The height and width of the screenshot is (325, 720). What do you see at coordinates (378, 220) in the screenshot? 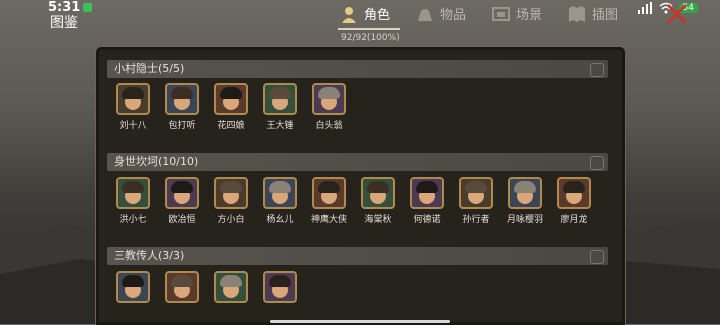
I see `character-name: 海棠秋` at bounding box center [378, 220].